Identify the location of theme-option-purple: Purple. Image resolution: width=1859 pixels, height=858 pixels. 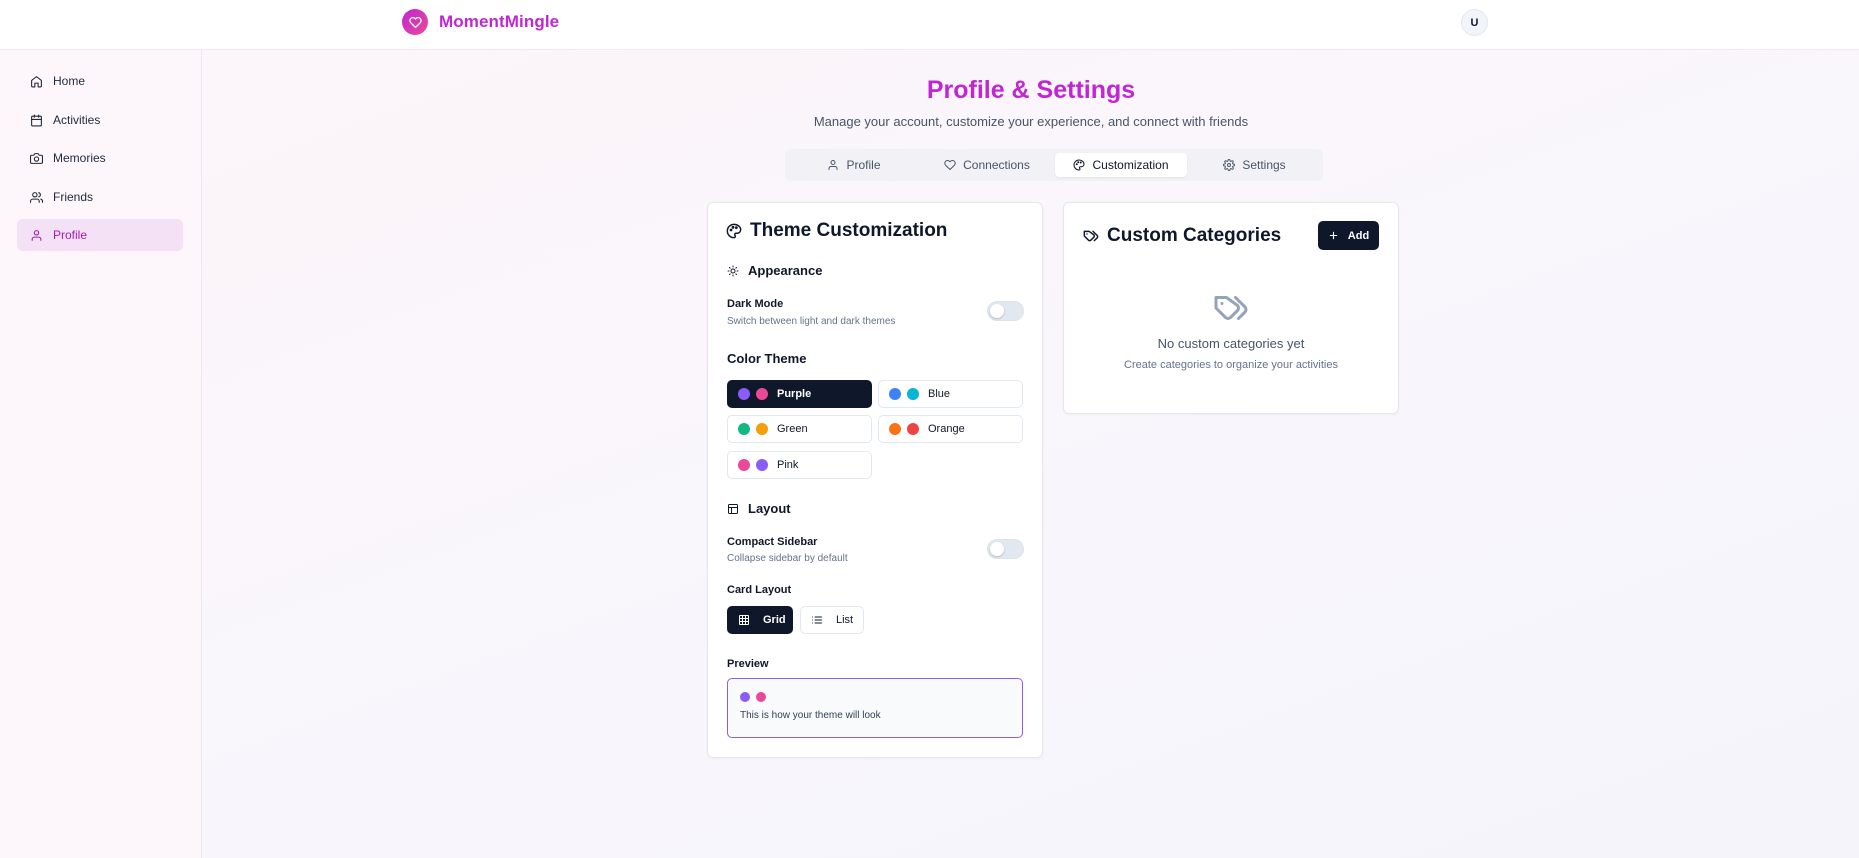
(799, 394).